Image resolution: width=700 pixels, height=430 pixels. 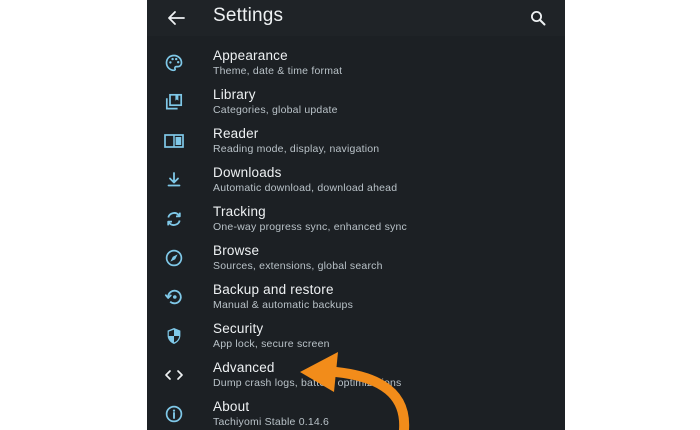 What do you see at coordinates (174, 336) in the screenshot?
I see `shield-icon` at bounding box center [174, 336].